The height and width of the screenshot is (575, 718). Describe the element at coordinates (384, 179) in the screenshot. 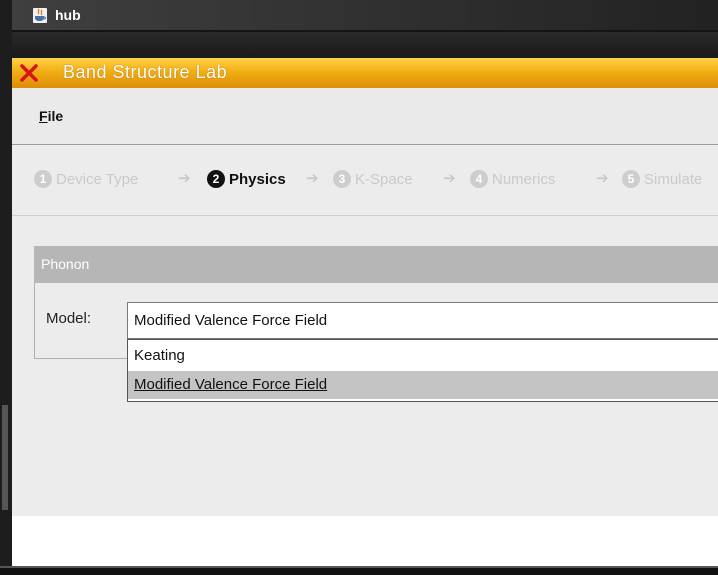

I see `step-label: K-Space` at that location.